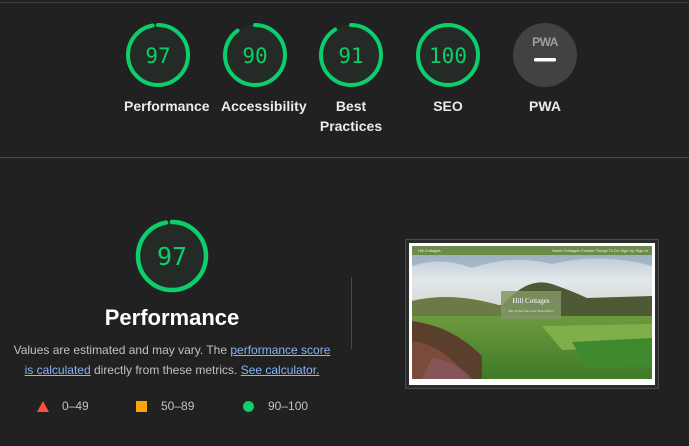 The height and width of the screenshot is (446, 689). I want to click on circle-icon, so click(248, 406).